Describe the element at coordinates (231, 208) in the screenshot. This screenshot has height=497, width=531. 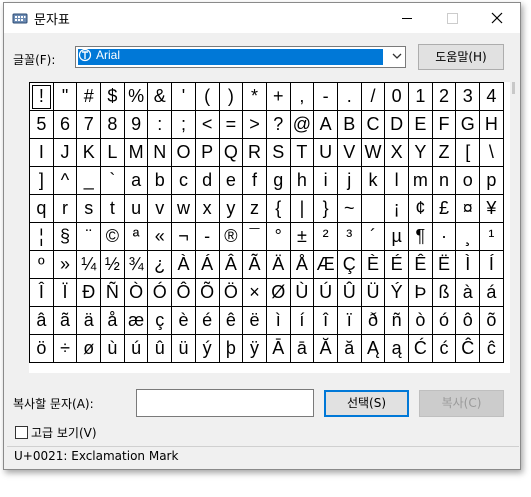
I see `character-cell: y` at that location.